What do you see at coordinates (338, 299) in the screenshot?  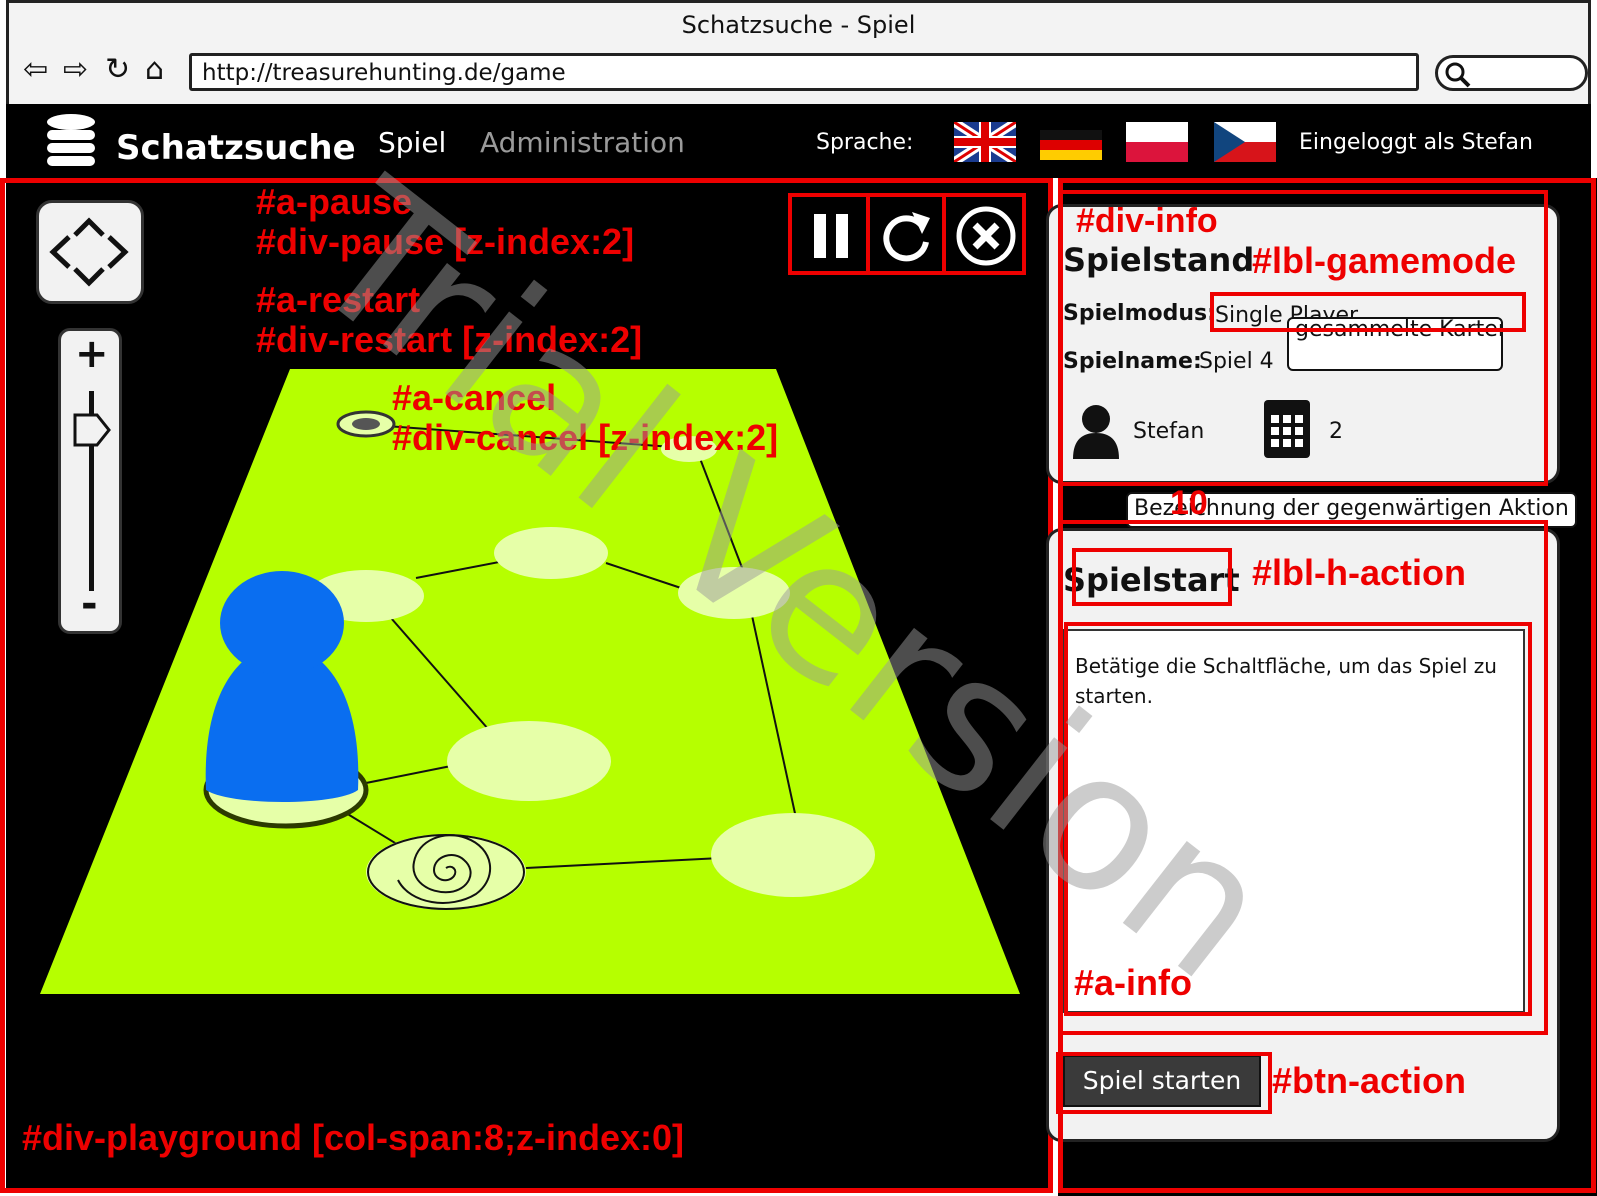 I see `annotation-a-restart: #a-restart` at bounding box center [338, 299].